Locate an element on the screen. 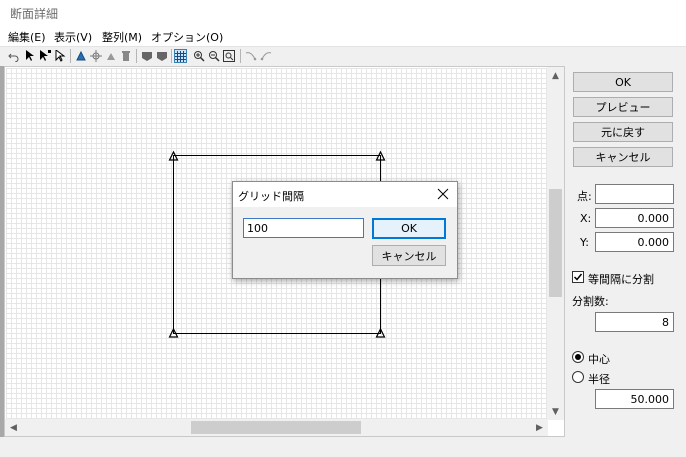 This screenshot has width=686, height=457. radius-field: 50.000 is located at coordinates (634, 399).